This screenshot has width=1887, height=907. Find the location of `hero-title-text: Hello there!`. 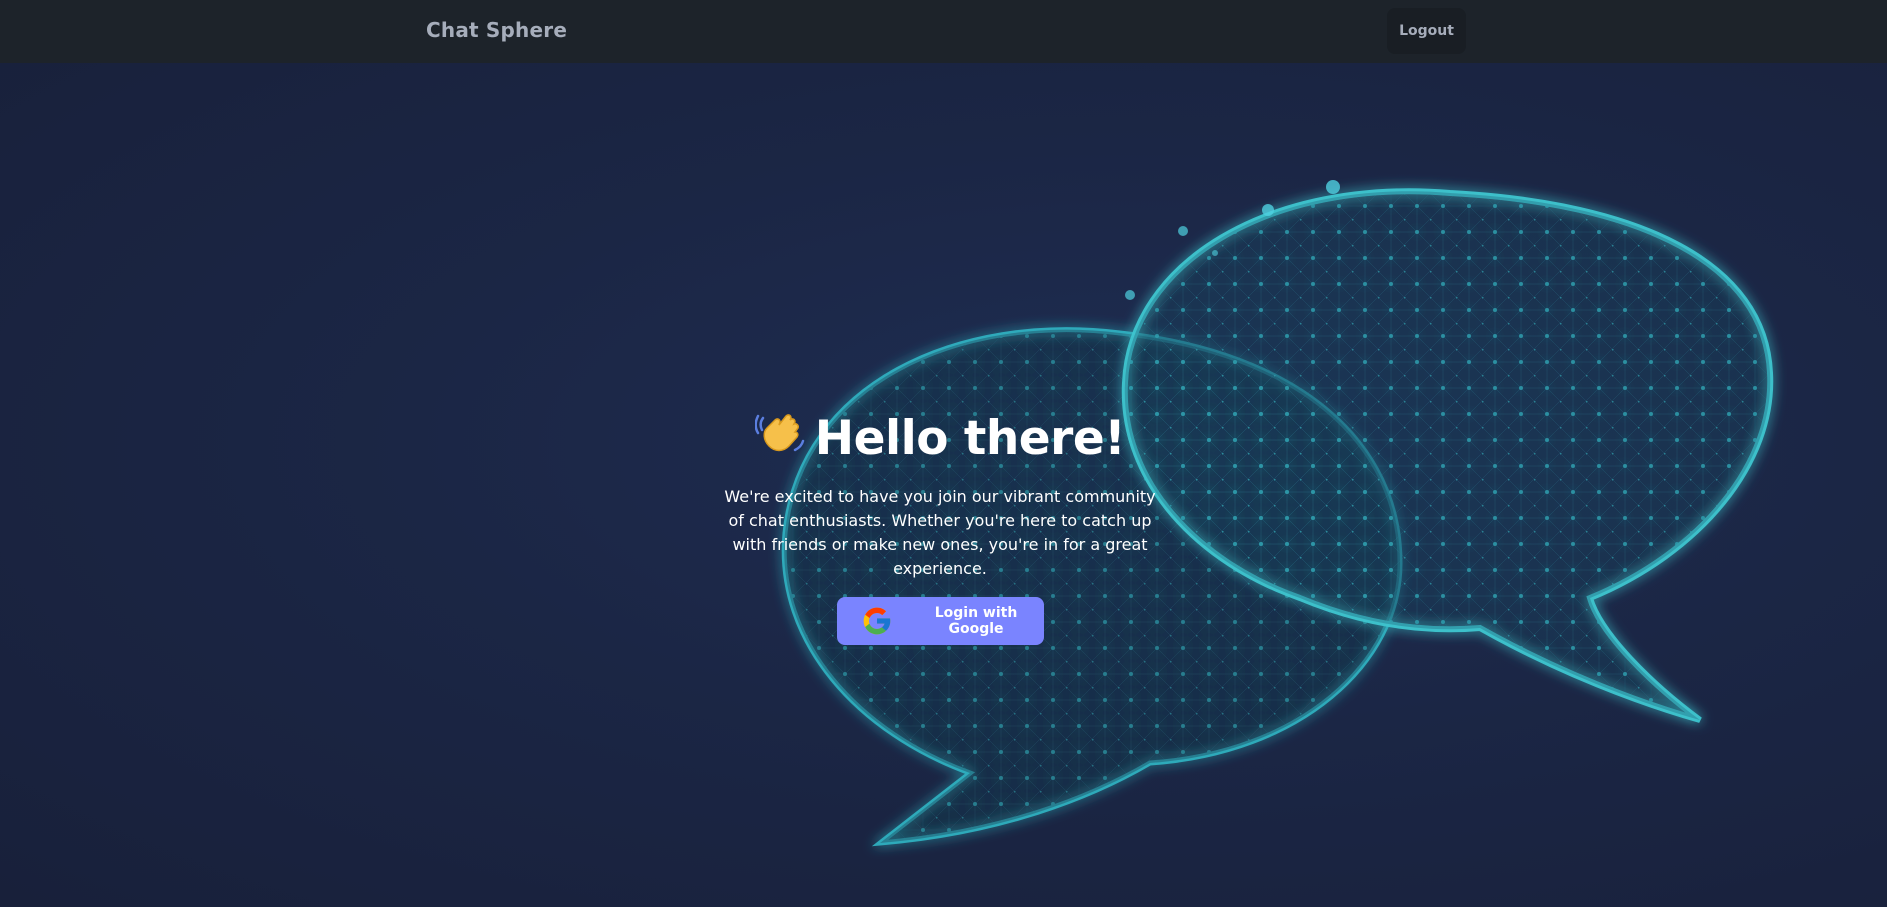

hero-title-text: Hello there! is located at coordinates (970, 438).